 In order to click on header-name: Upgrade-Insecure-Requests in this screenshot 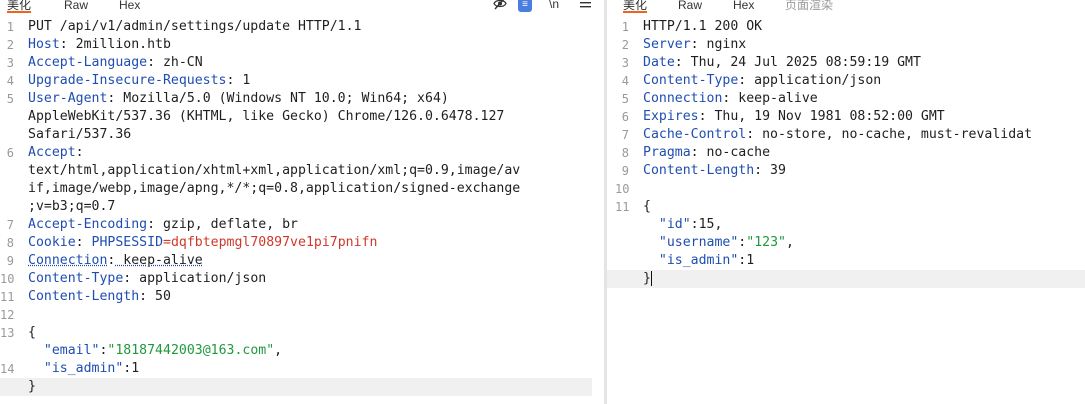, I will do `click(127, 80)`.